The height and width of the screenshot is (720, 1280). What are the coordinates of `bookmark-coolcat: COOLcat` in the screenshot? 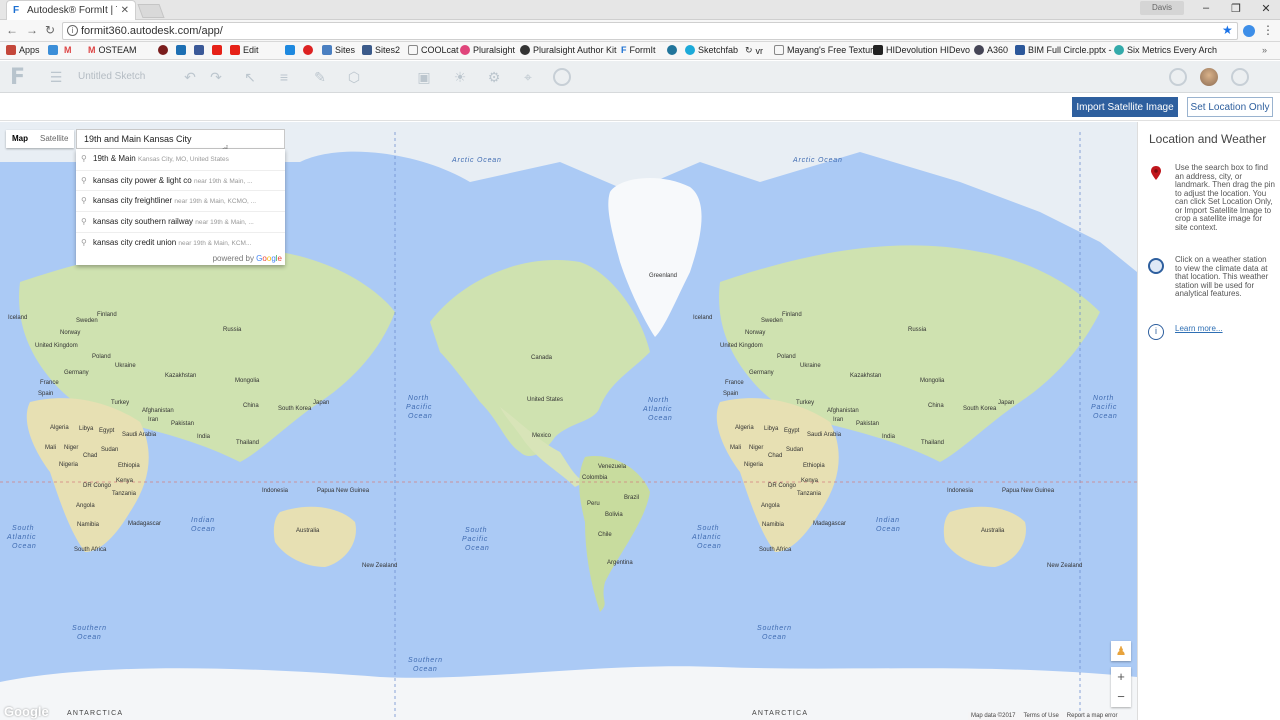 It's located at (433, 50).